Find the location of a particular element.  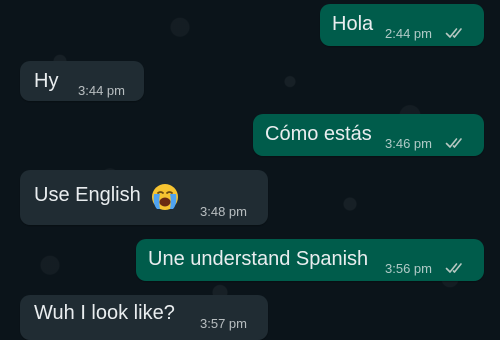

outgoing-message: Une understand Spanish 3:56 pm is located at coordinates (310, 260).